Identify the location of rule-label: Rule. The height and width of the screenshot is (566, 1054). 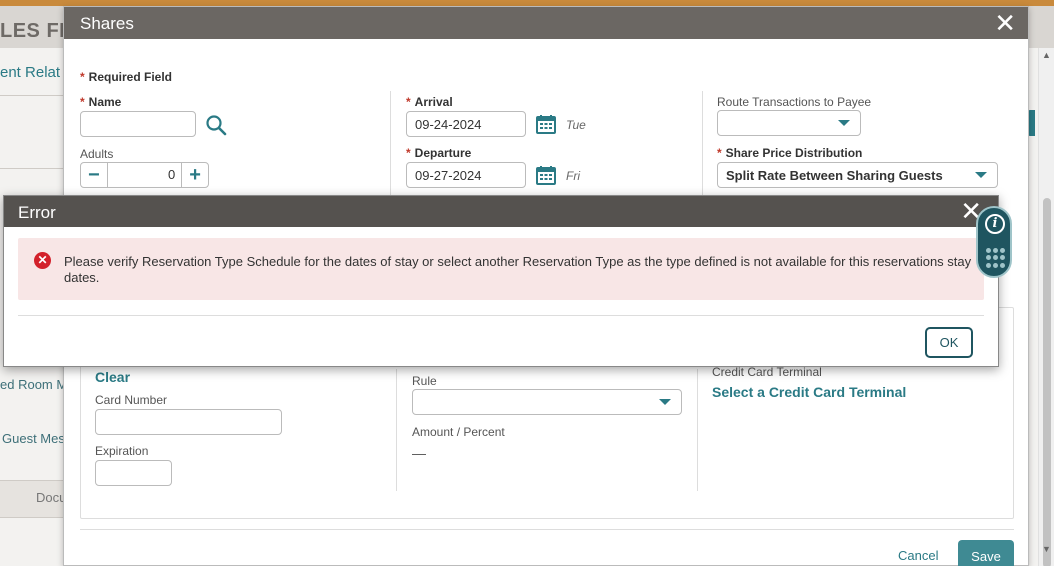
(424, 381).